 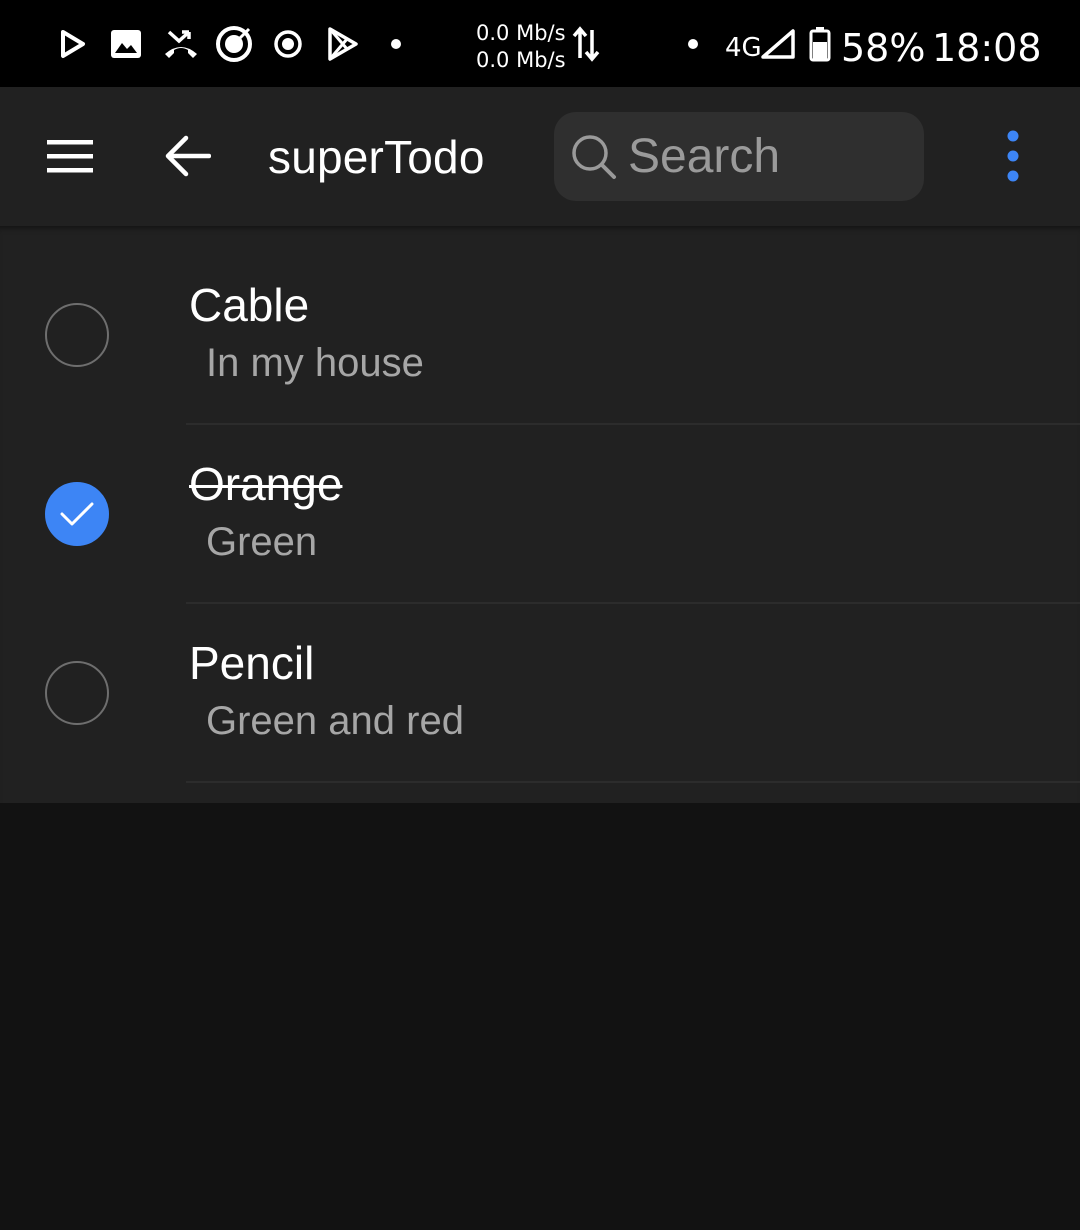 I want to click on back-arrow-icon, so click(x=188, y=156).